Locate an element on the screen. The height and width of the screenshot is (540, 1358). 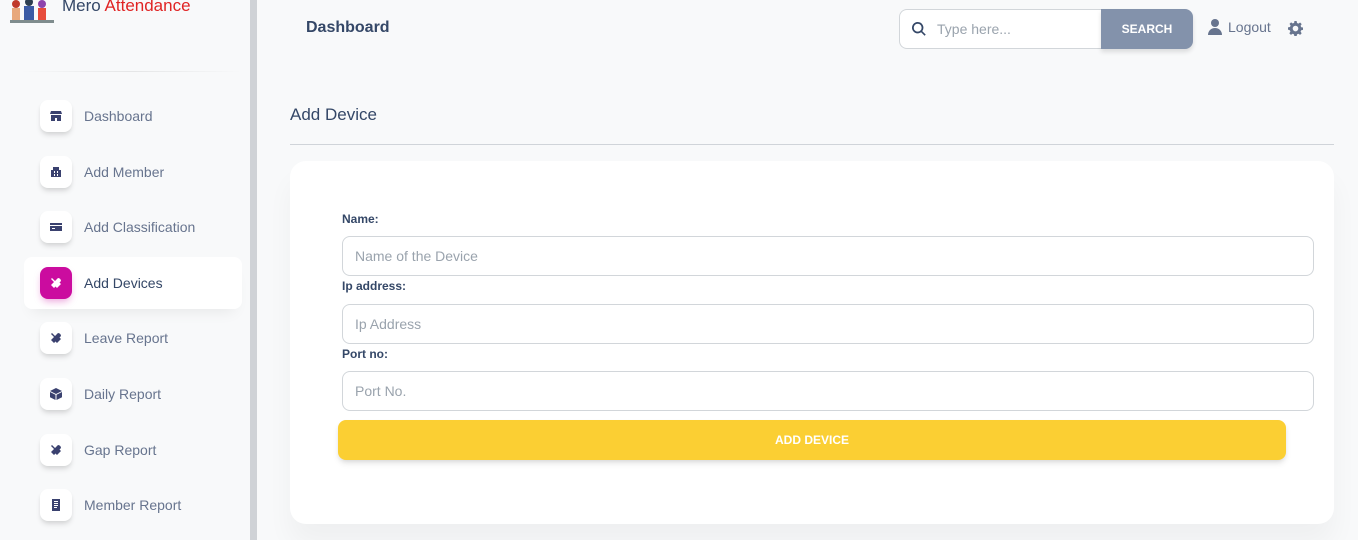
sidebar-item-label: Member Report is located at coordinates (133, 505).